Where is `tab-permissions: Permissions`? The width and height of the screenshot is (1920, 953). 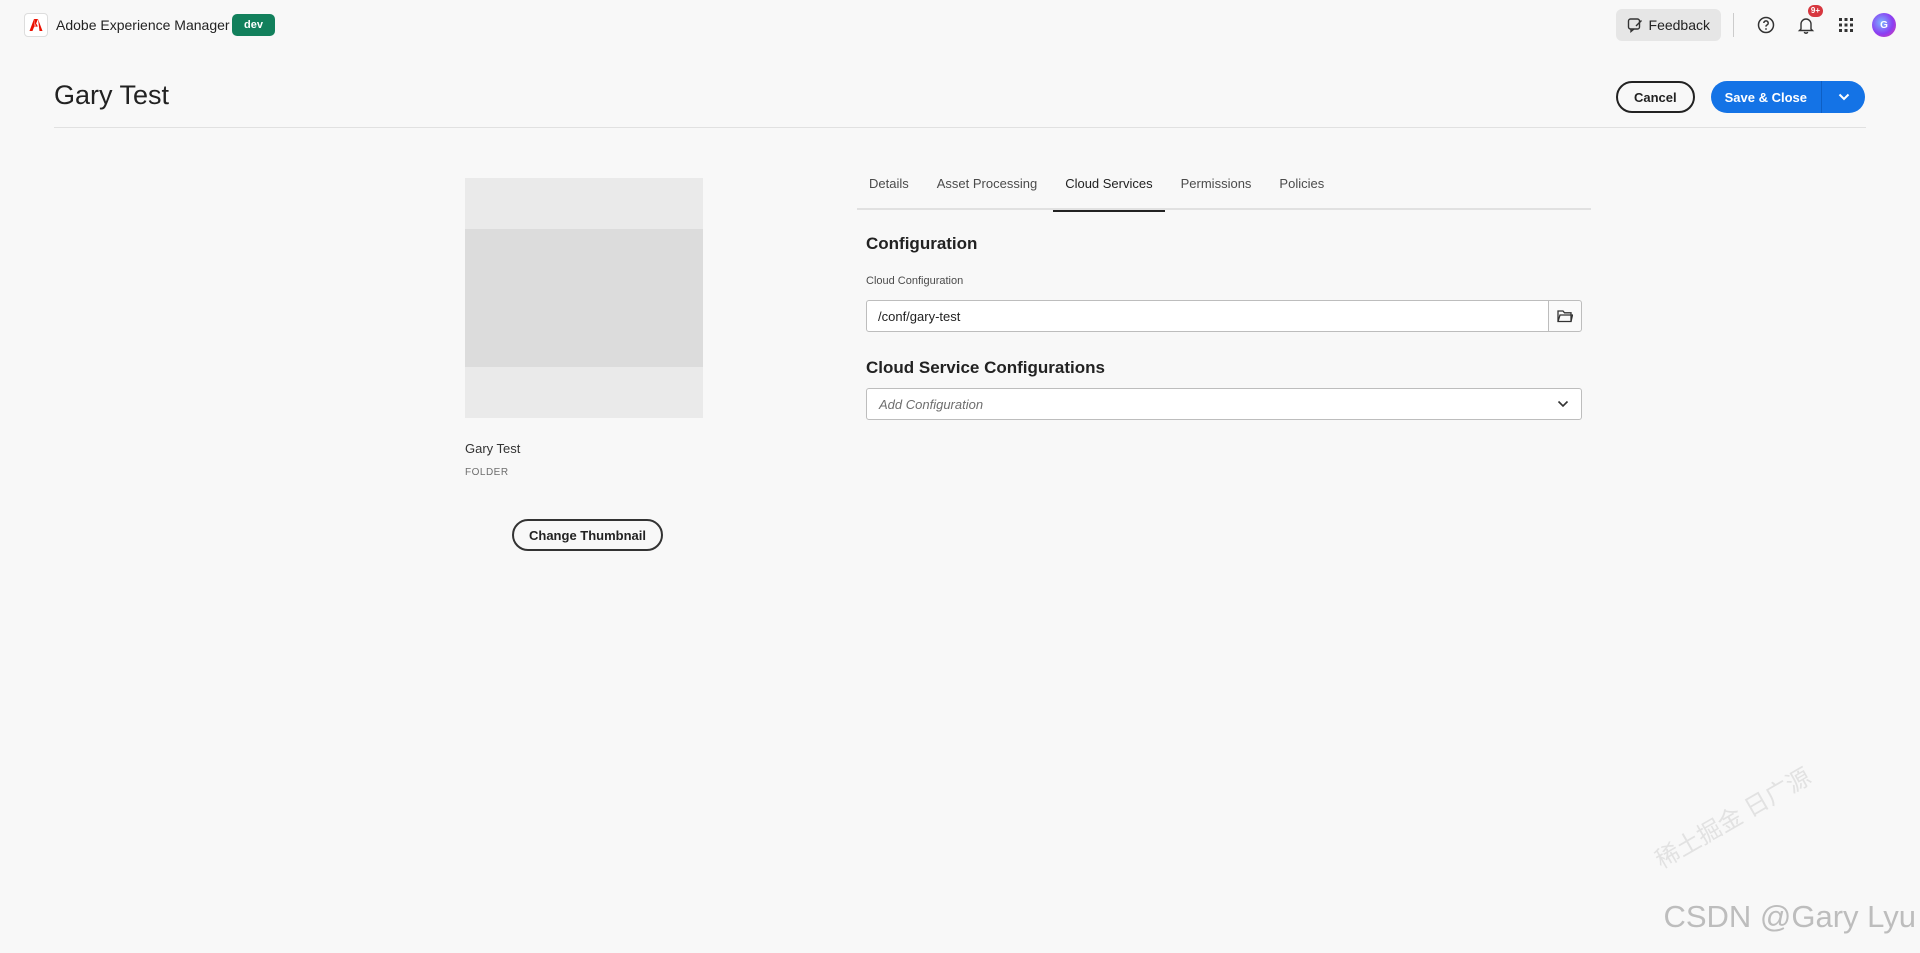 tab-permissions: Permissions is located at coordinates (1216, 190).